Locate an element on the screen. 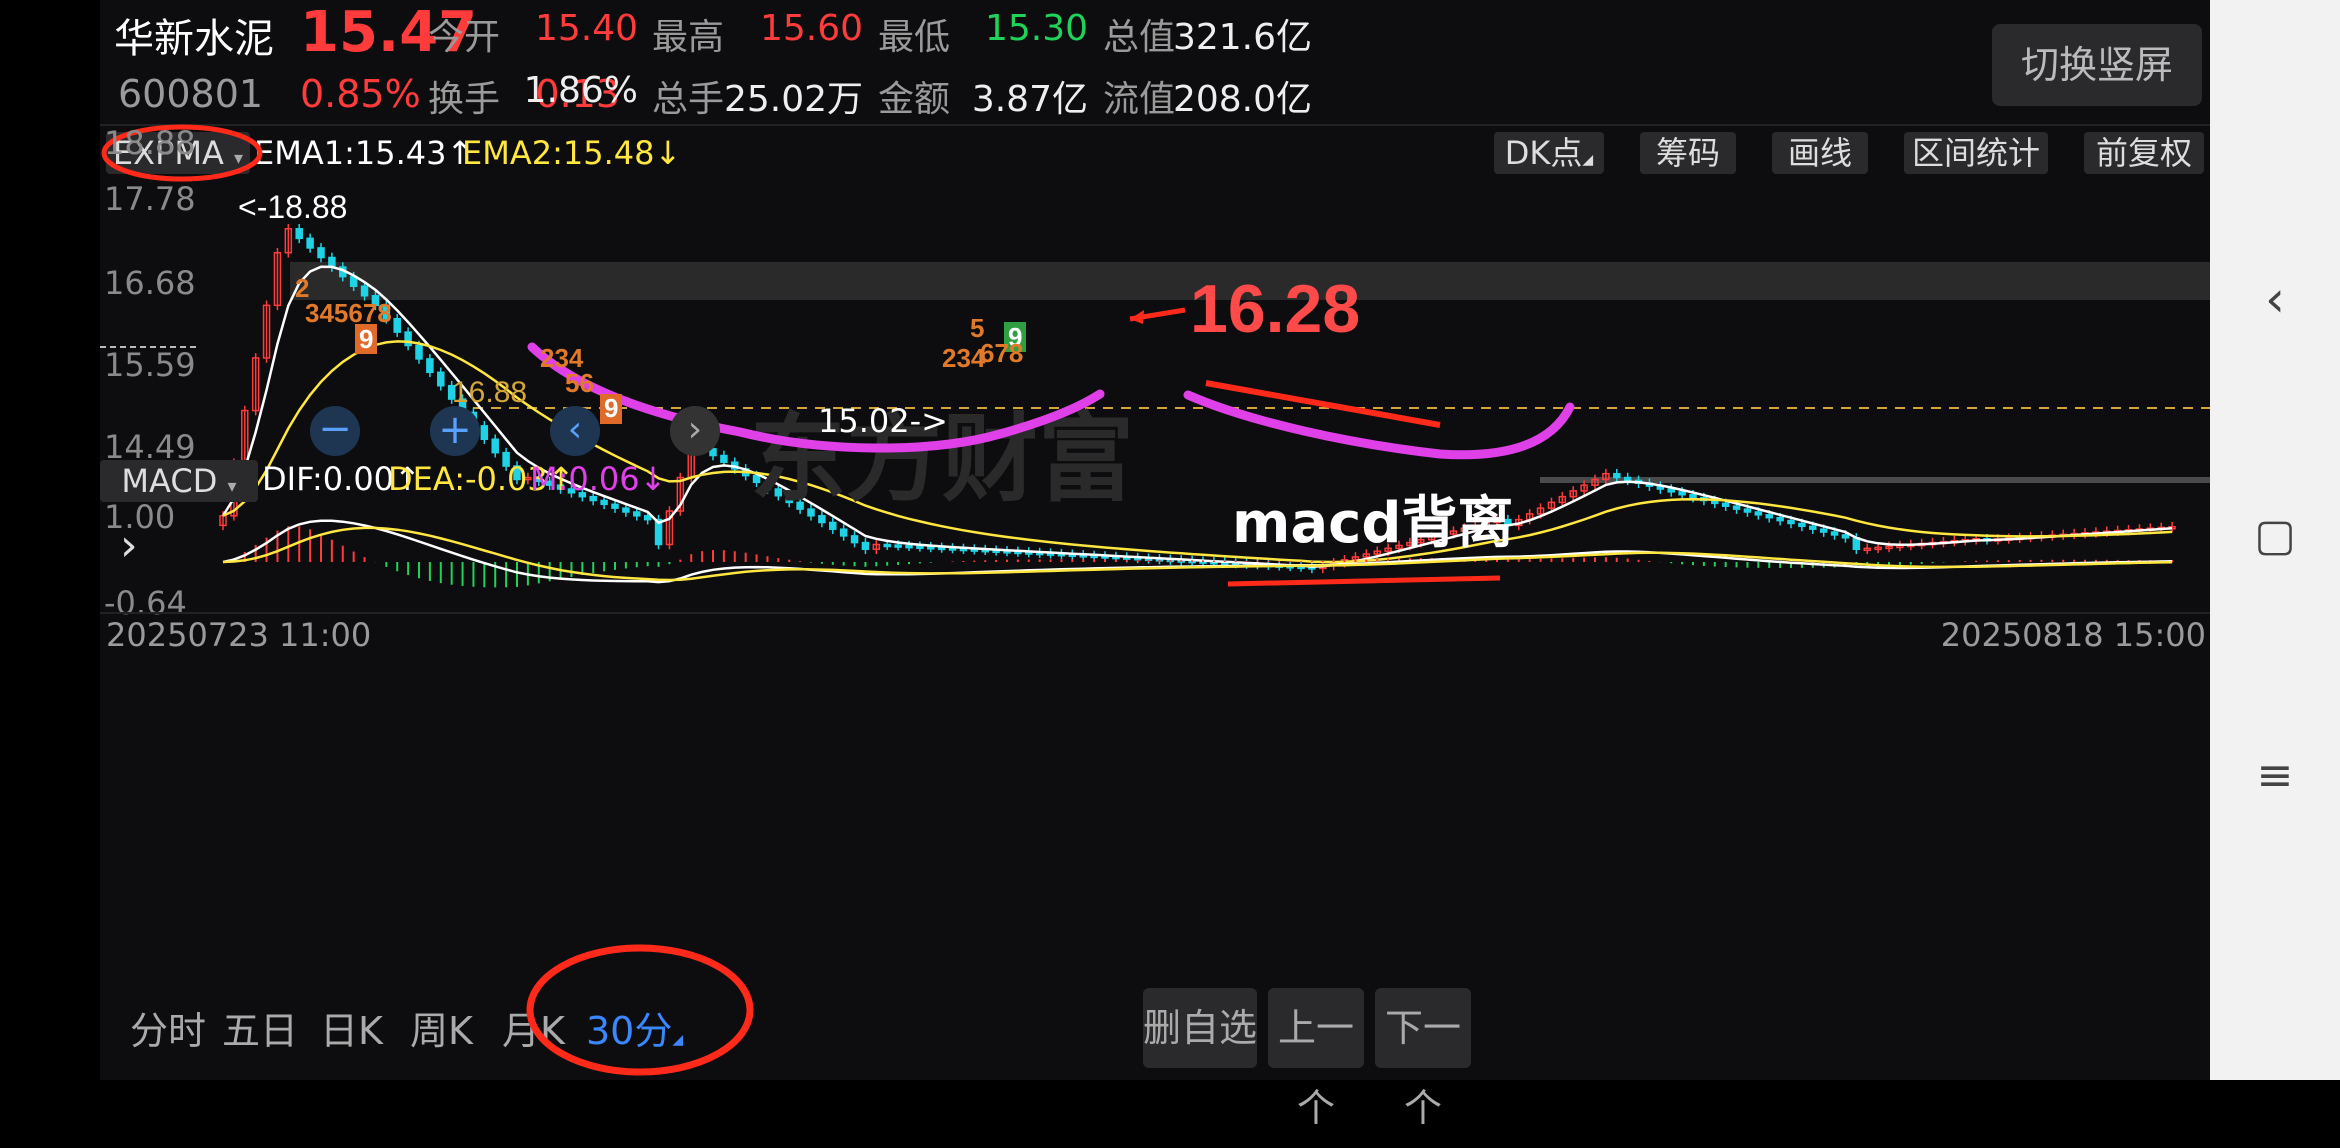 The height and width of the screenshot is (1148, 2340). back-icon: ‹ is located at coordinates (2275, 299).